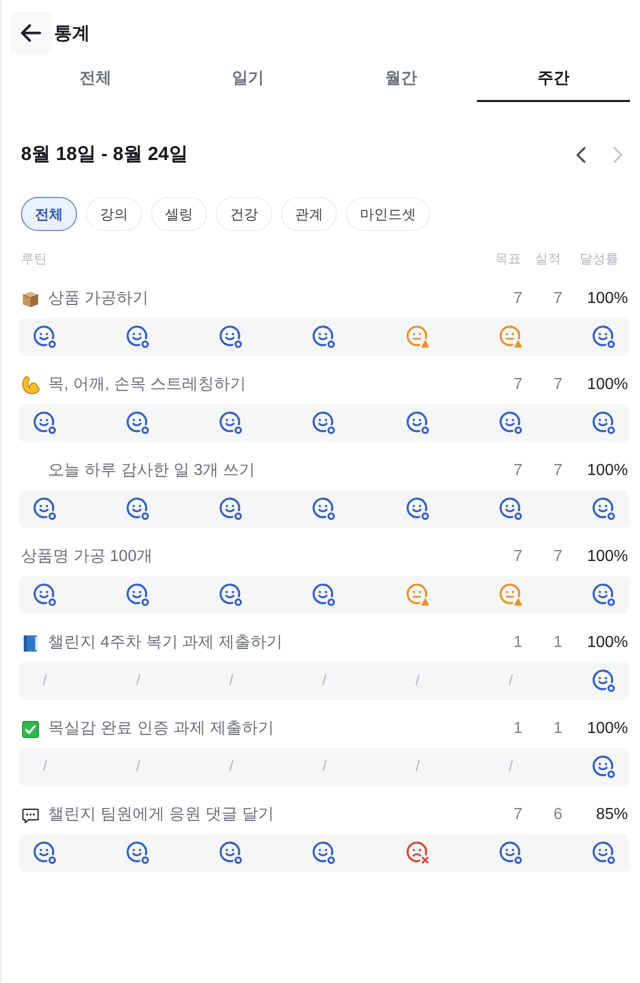  What do you see at coordinates (161, 815) in the screenshot?
I see `routine-title: 챌린지 팀원에게 응원 댓글 달기` at bounding box center [161, 815].